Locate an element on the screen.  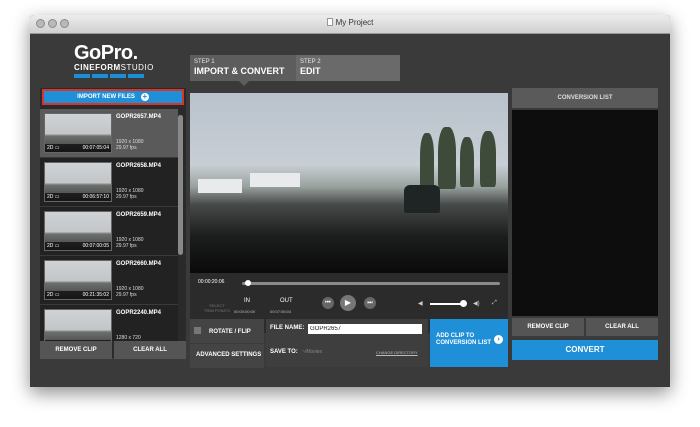
previous-frame-icon: ⏮ is located at coordinates (328, 303).